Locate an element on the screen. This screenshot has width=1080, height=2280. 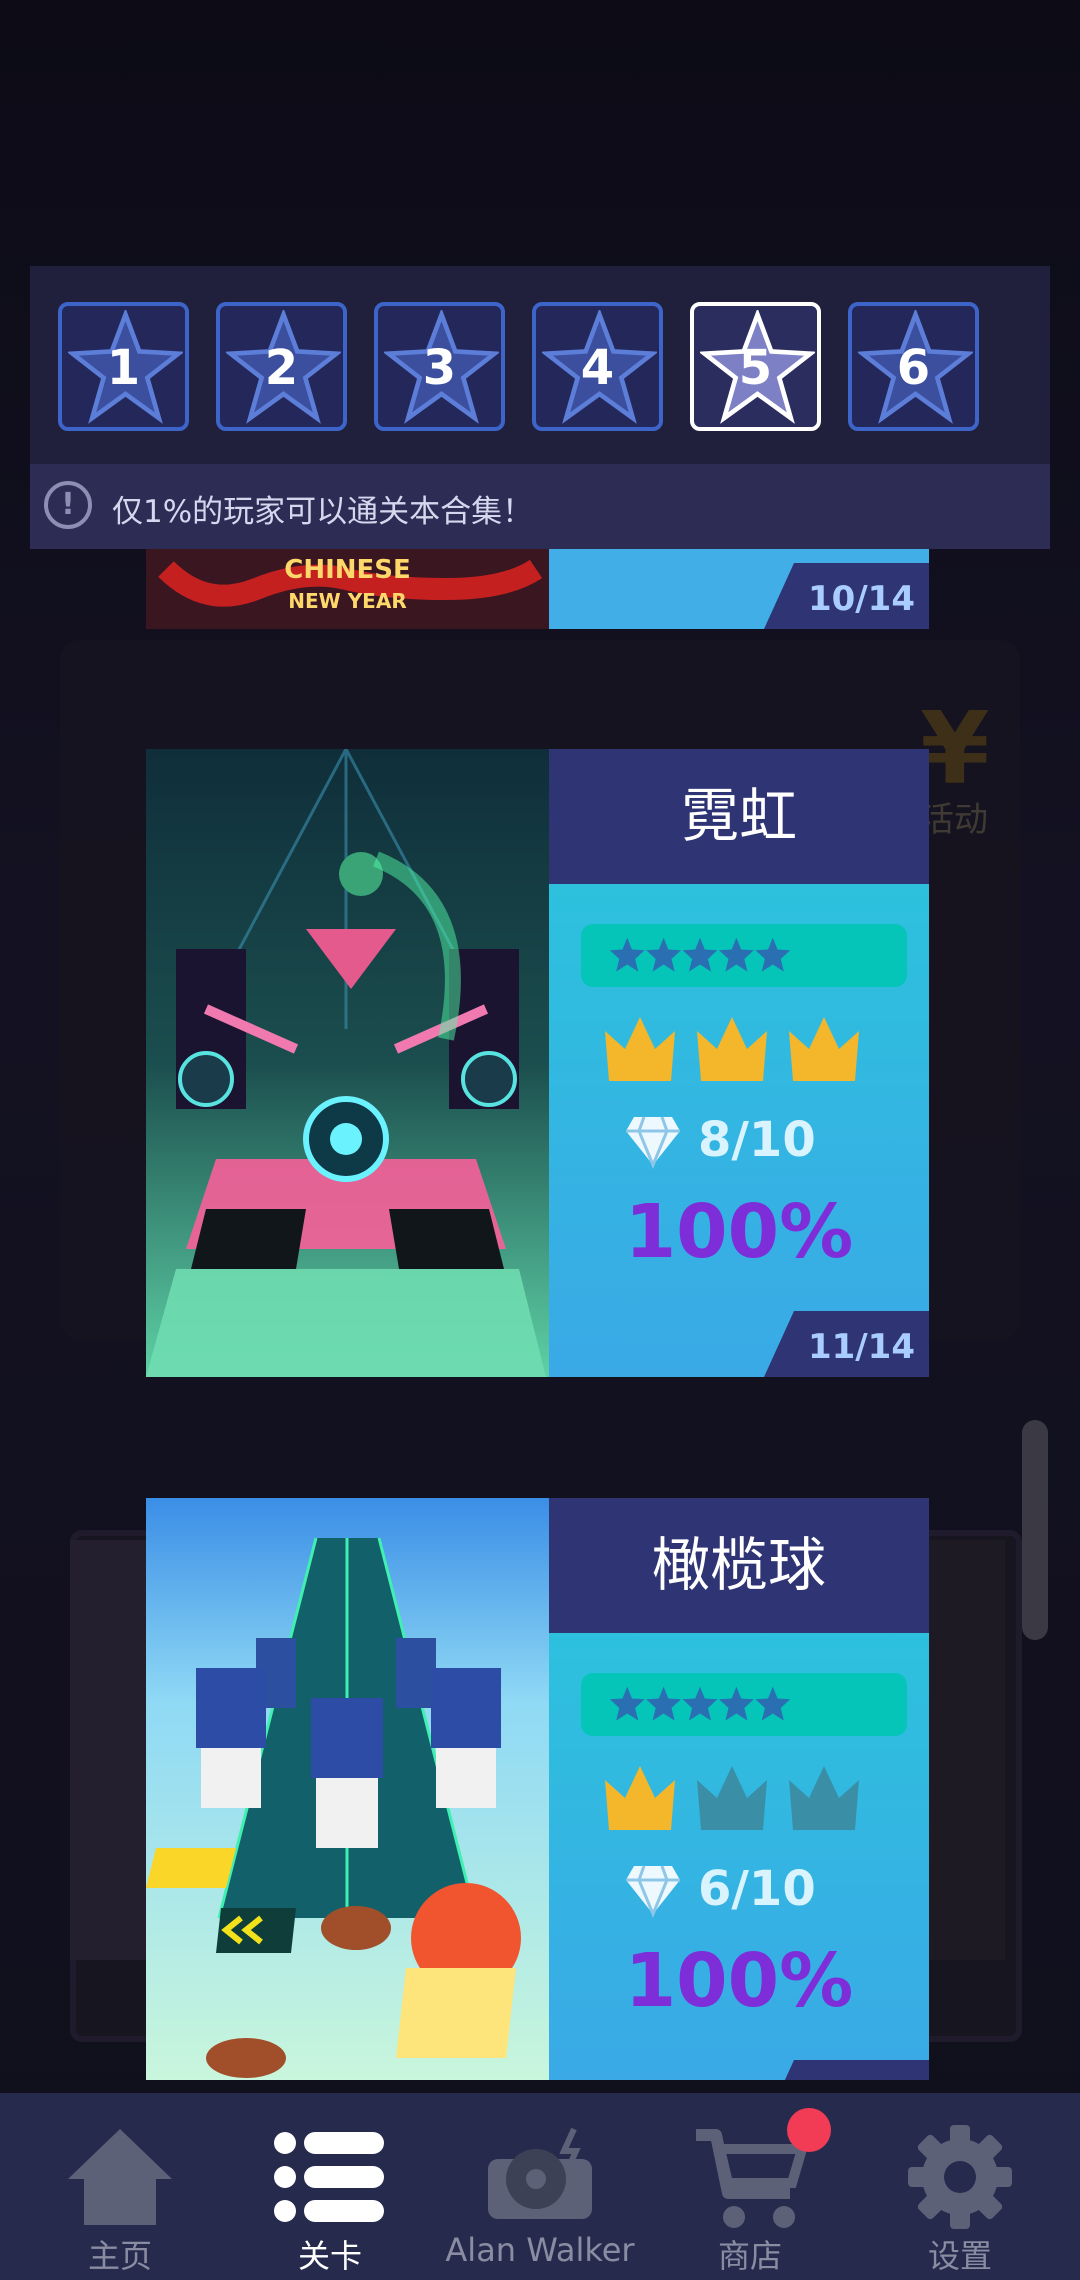
notice-text: 仅1%的玩家可以通关本合集！ is located at coordinates (323, 512).